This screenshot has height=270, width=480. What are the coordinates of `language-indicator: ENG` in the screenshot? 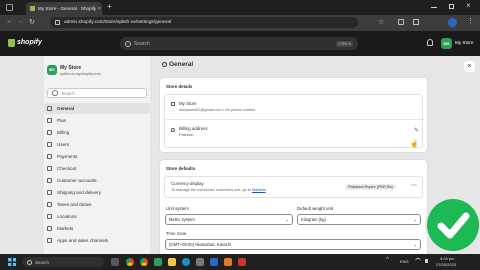 It's located at (404, 261).